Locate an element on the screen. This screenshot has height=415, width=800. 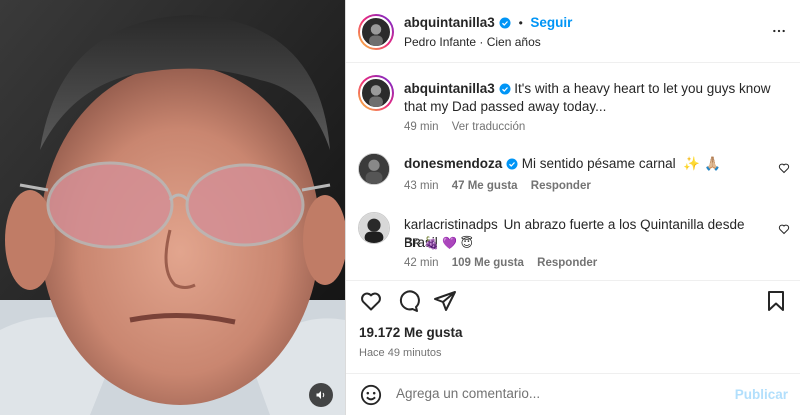
comment-text: Mi sentido pésame carnal is located at coordinates (598, 163).